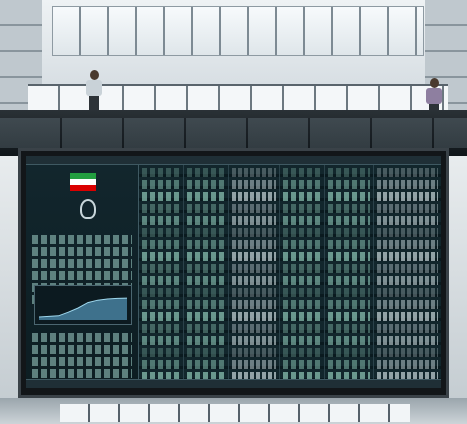 This screenshot has height=424, width=467. Describe the element at coordinates (82, 357) in the screenshot. I see `index-lower-rows` at that location.